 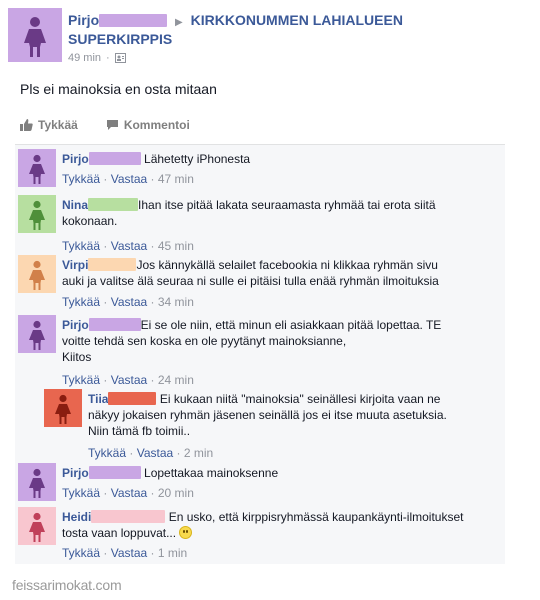 I want to click on comment-text-line2: Kiitos, so click(x=77, y=357).